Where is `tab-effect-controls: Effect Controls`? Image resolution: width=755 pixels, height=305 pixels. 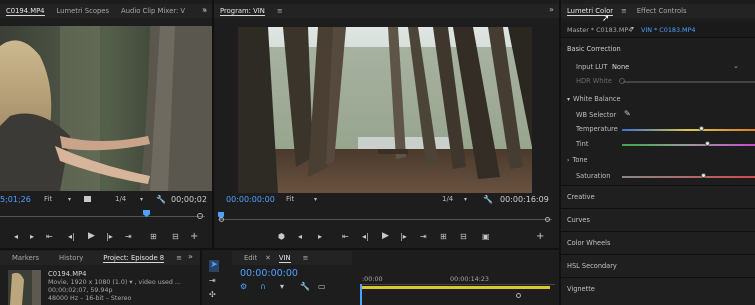 tab-effect-controls: Effect Controls is located at coordinates (661, 11).